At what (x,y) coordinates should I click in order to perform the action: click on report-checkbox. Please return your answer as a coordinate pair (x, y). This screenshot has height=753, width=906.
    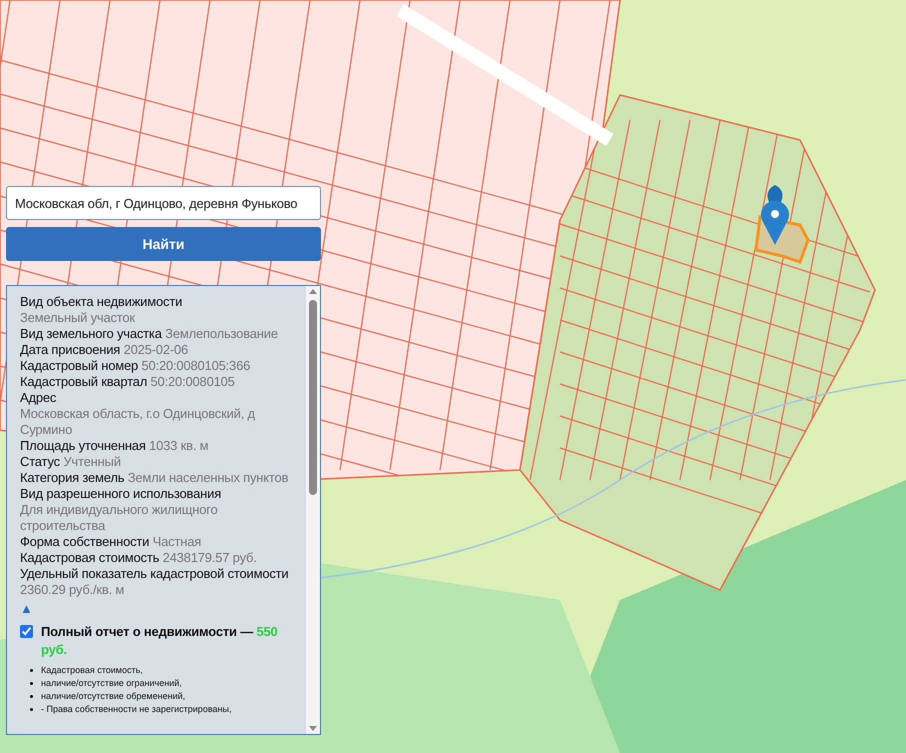
    Looking at the image, I should click on (26, 631).